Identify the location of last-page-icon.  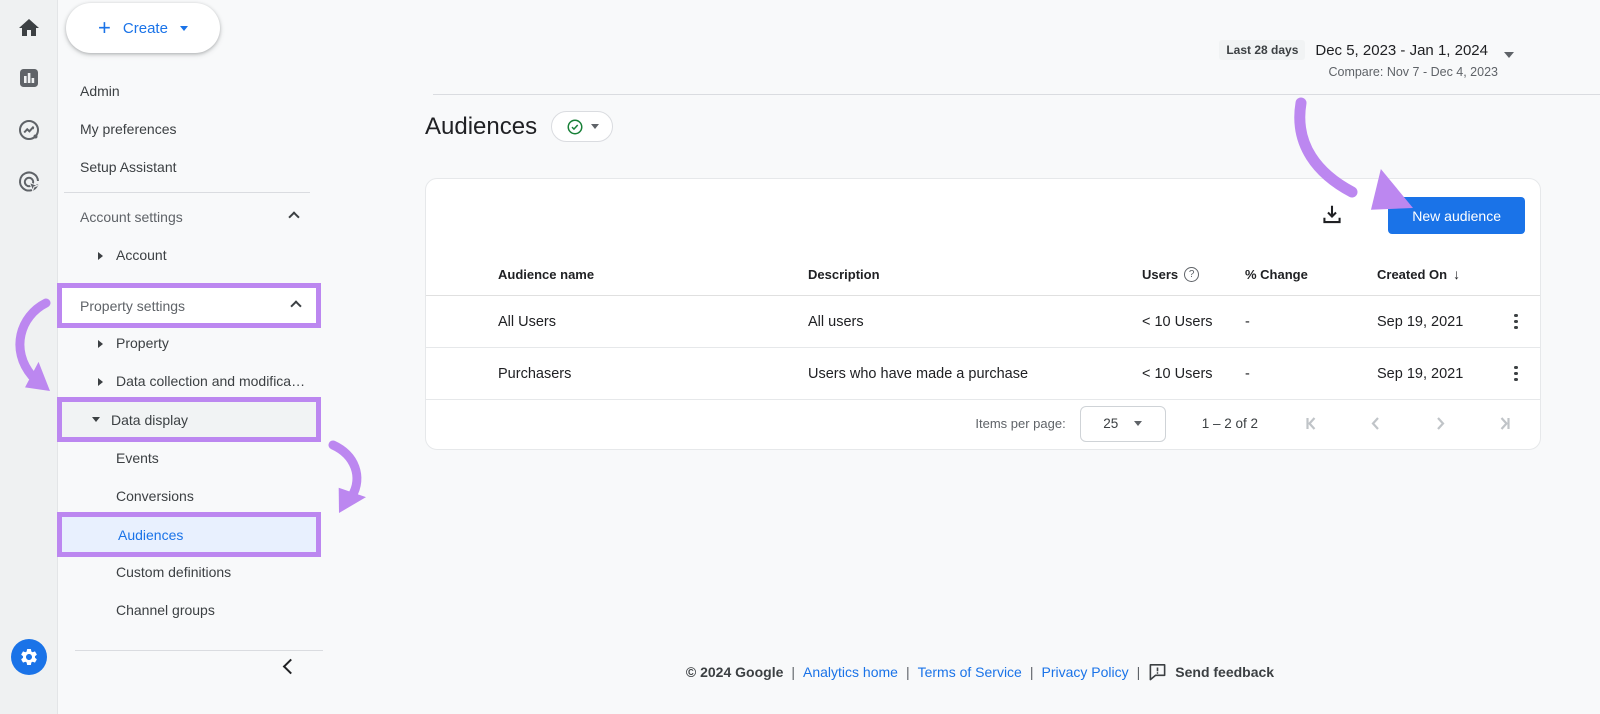
(1504, 424).